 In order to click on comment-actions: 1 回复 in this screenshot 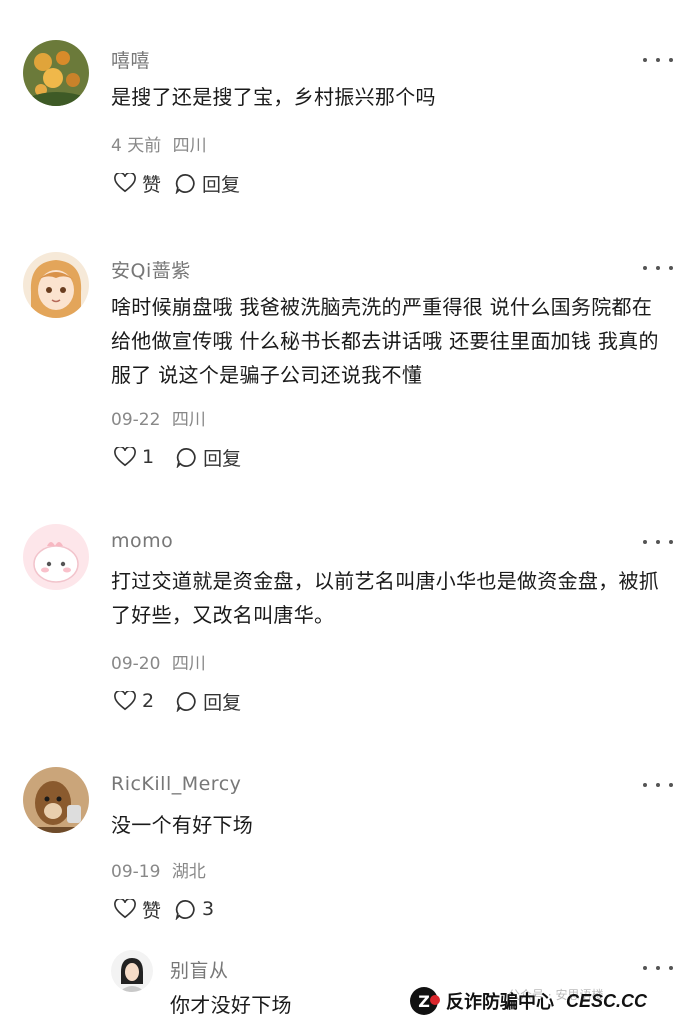, I will do `click(184, 457)`.